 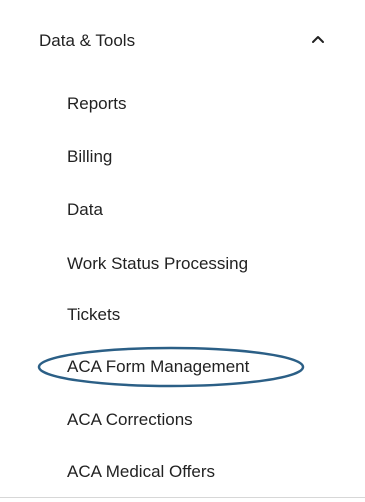 What do you see at coordinates (87, 40) in the screenshot?
I see `section-title: Data & Tools` at bounding box center [87, 40].